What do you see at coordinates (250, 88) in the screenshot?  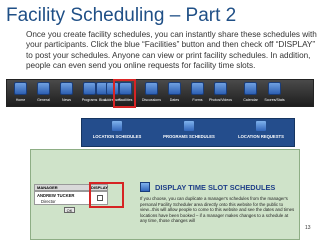 I see `calendar-icon` at bounding box center [250, 88].